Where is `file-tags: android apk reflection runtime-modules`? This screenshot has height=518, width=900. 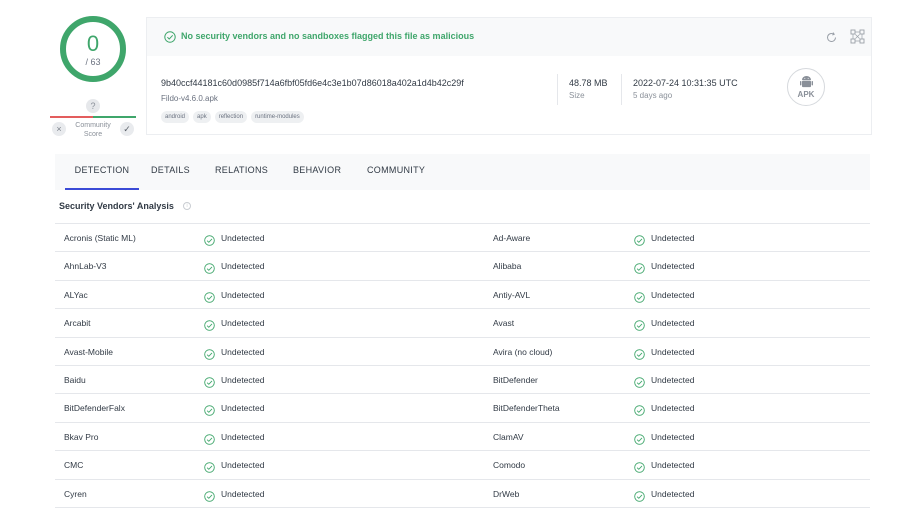
file-tags: android apk reflection runtime-modules is located at coordinates (232, 117).